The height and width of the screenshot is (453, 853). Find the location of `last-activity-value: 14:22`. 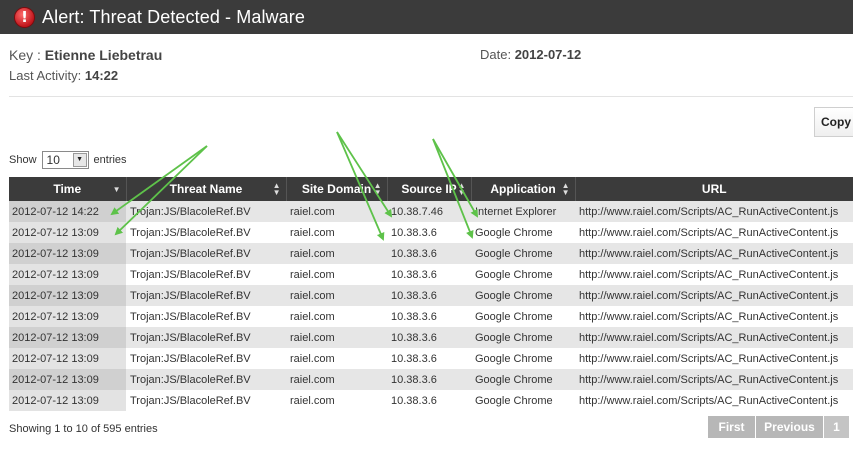

last-activity-value: 14:22 is located at coordinates (101, 75).